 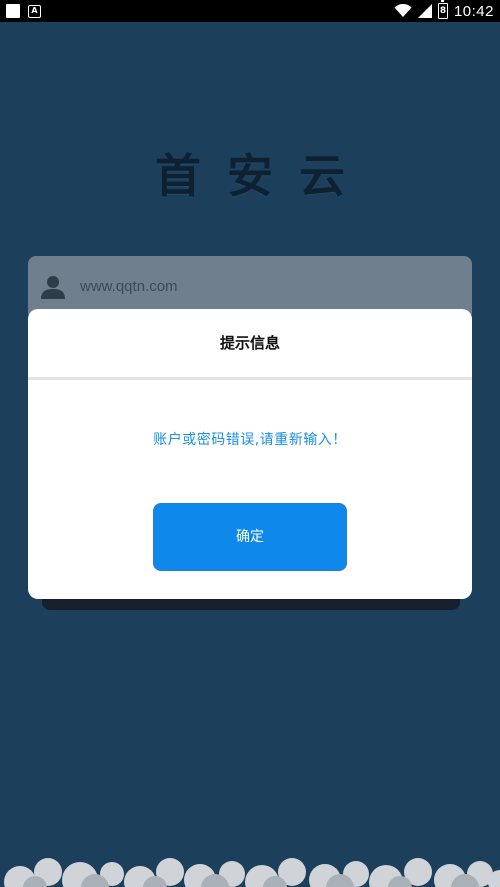 I want to click on confirm-button: 确定, so click(x=250, y=537).